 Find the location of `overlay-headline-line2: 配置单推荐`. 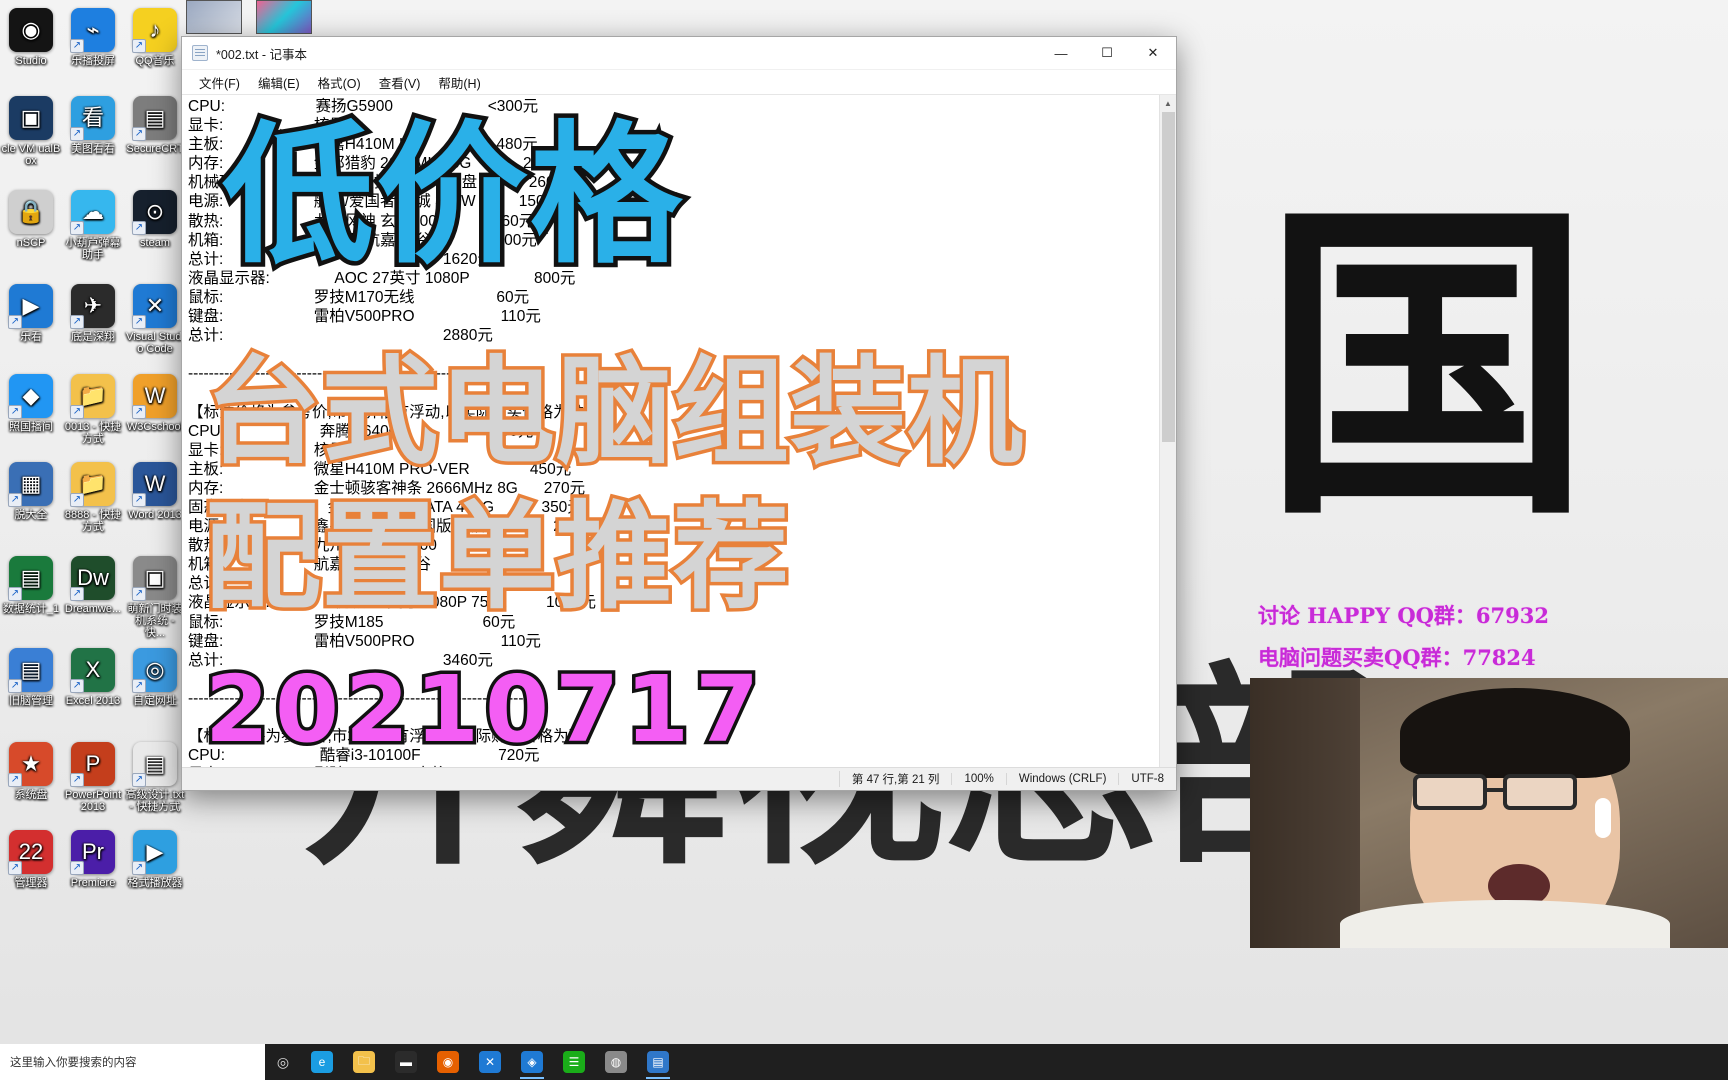

overlay-headline-line2: 配置单推荐 is located at coordinates (497, 557).